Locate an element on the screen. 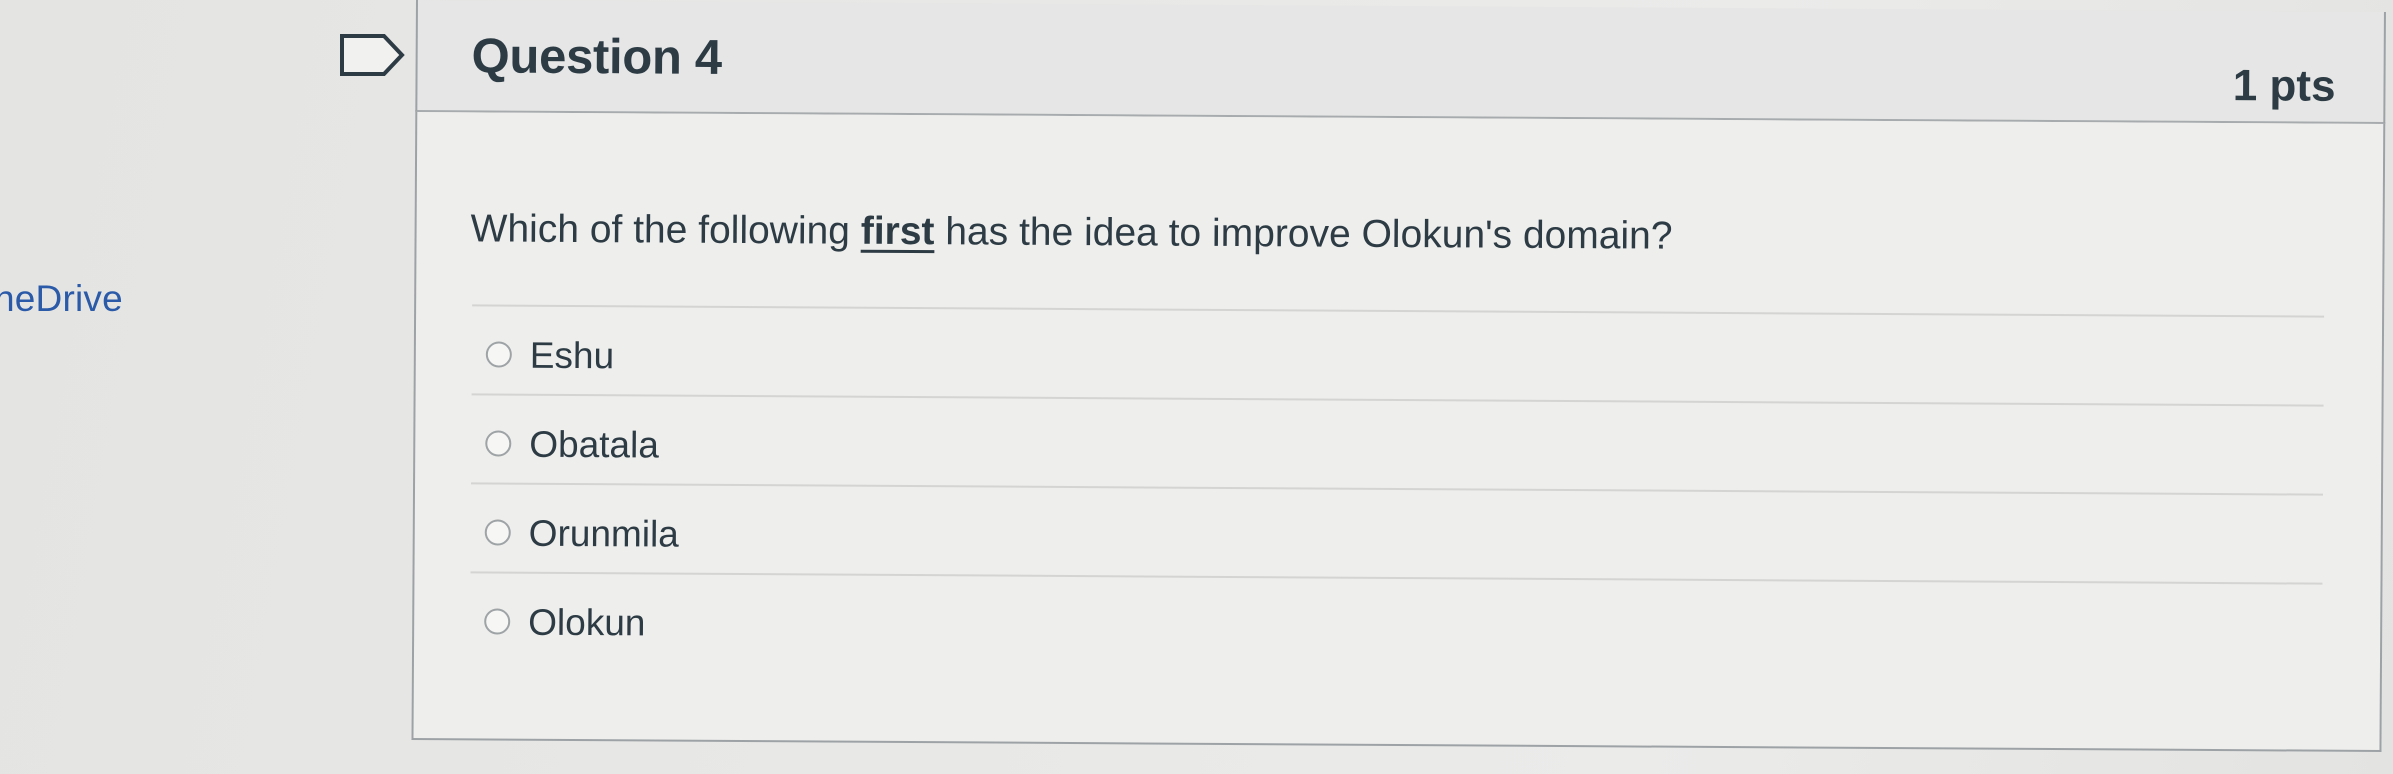 The height and width of the screenshot is (774, 2393). answer-option-obatala: Obatala is located at coordinates (1397, 443).